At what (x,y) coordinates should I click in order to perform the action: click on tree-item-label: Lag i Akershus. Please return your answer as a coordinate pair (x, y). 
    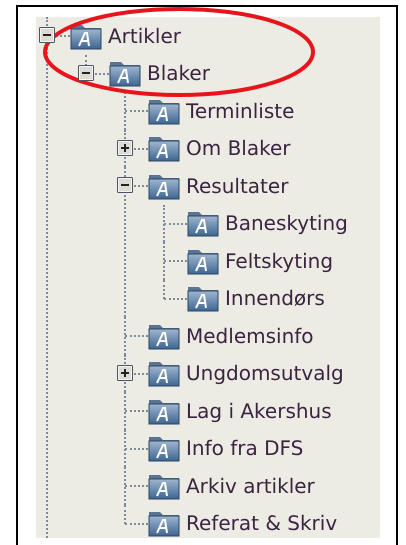
    Looking at the image, I should click on (259, 410).